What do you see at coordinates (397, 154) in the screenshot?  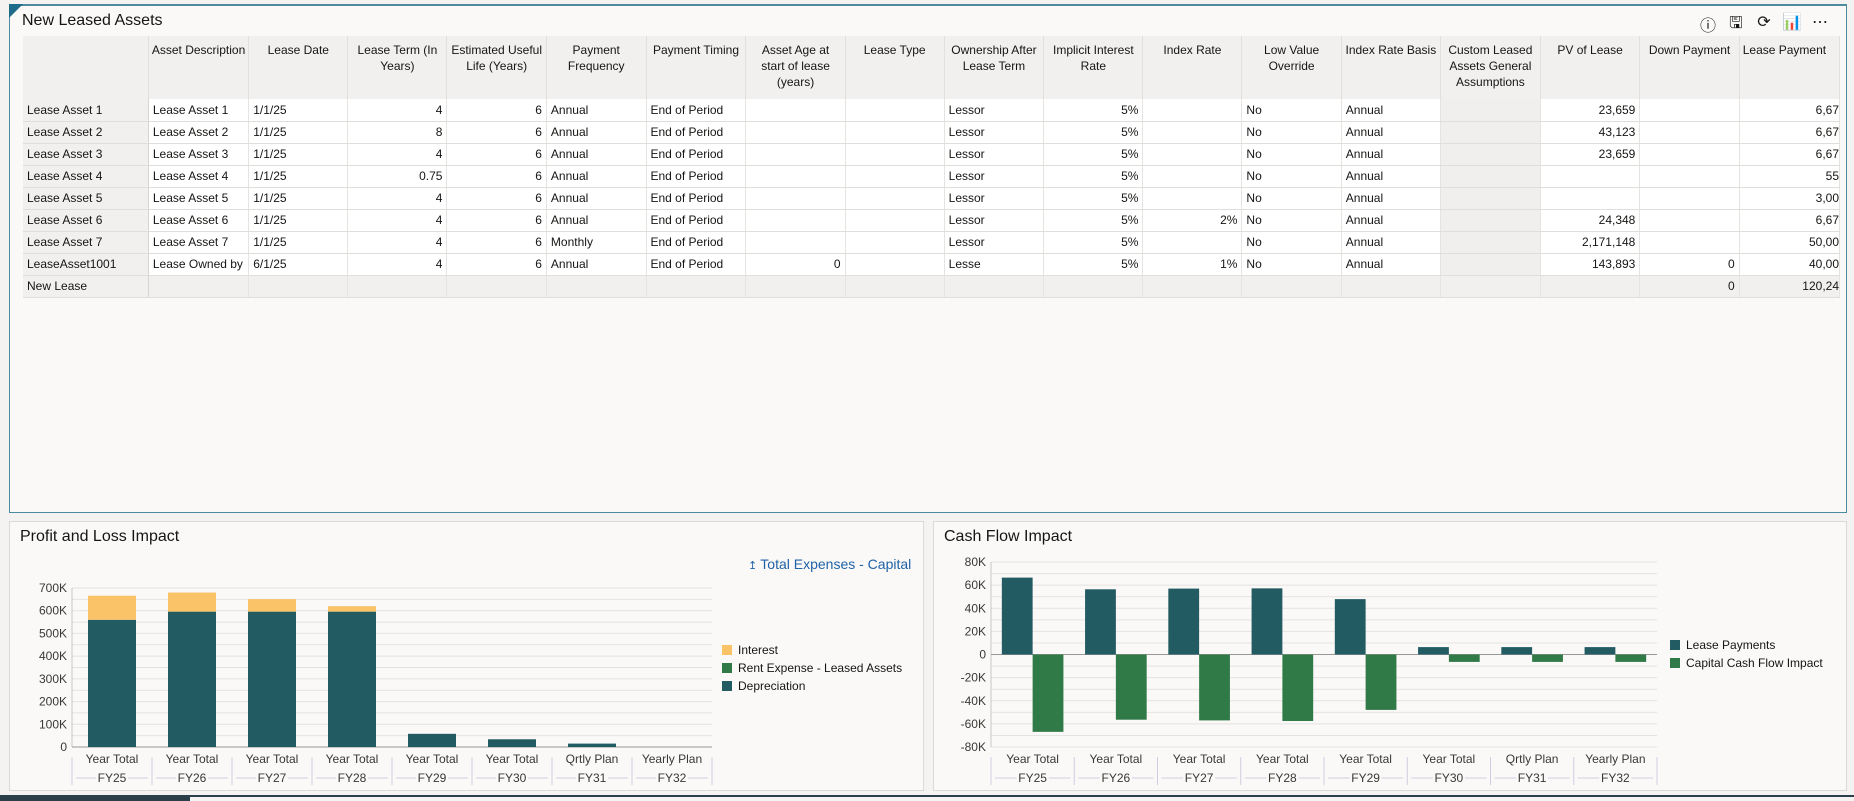 I see `grid-cell: 4` at bounding box center [397, 154].